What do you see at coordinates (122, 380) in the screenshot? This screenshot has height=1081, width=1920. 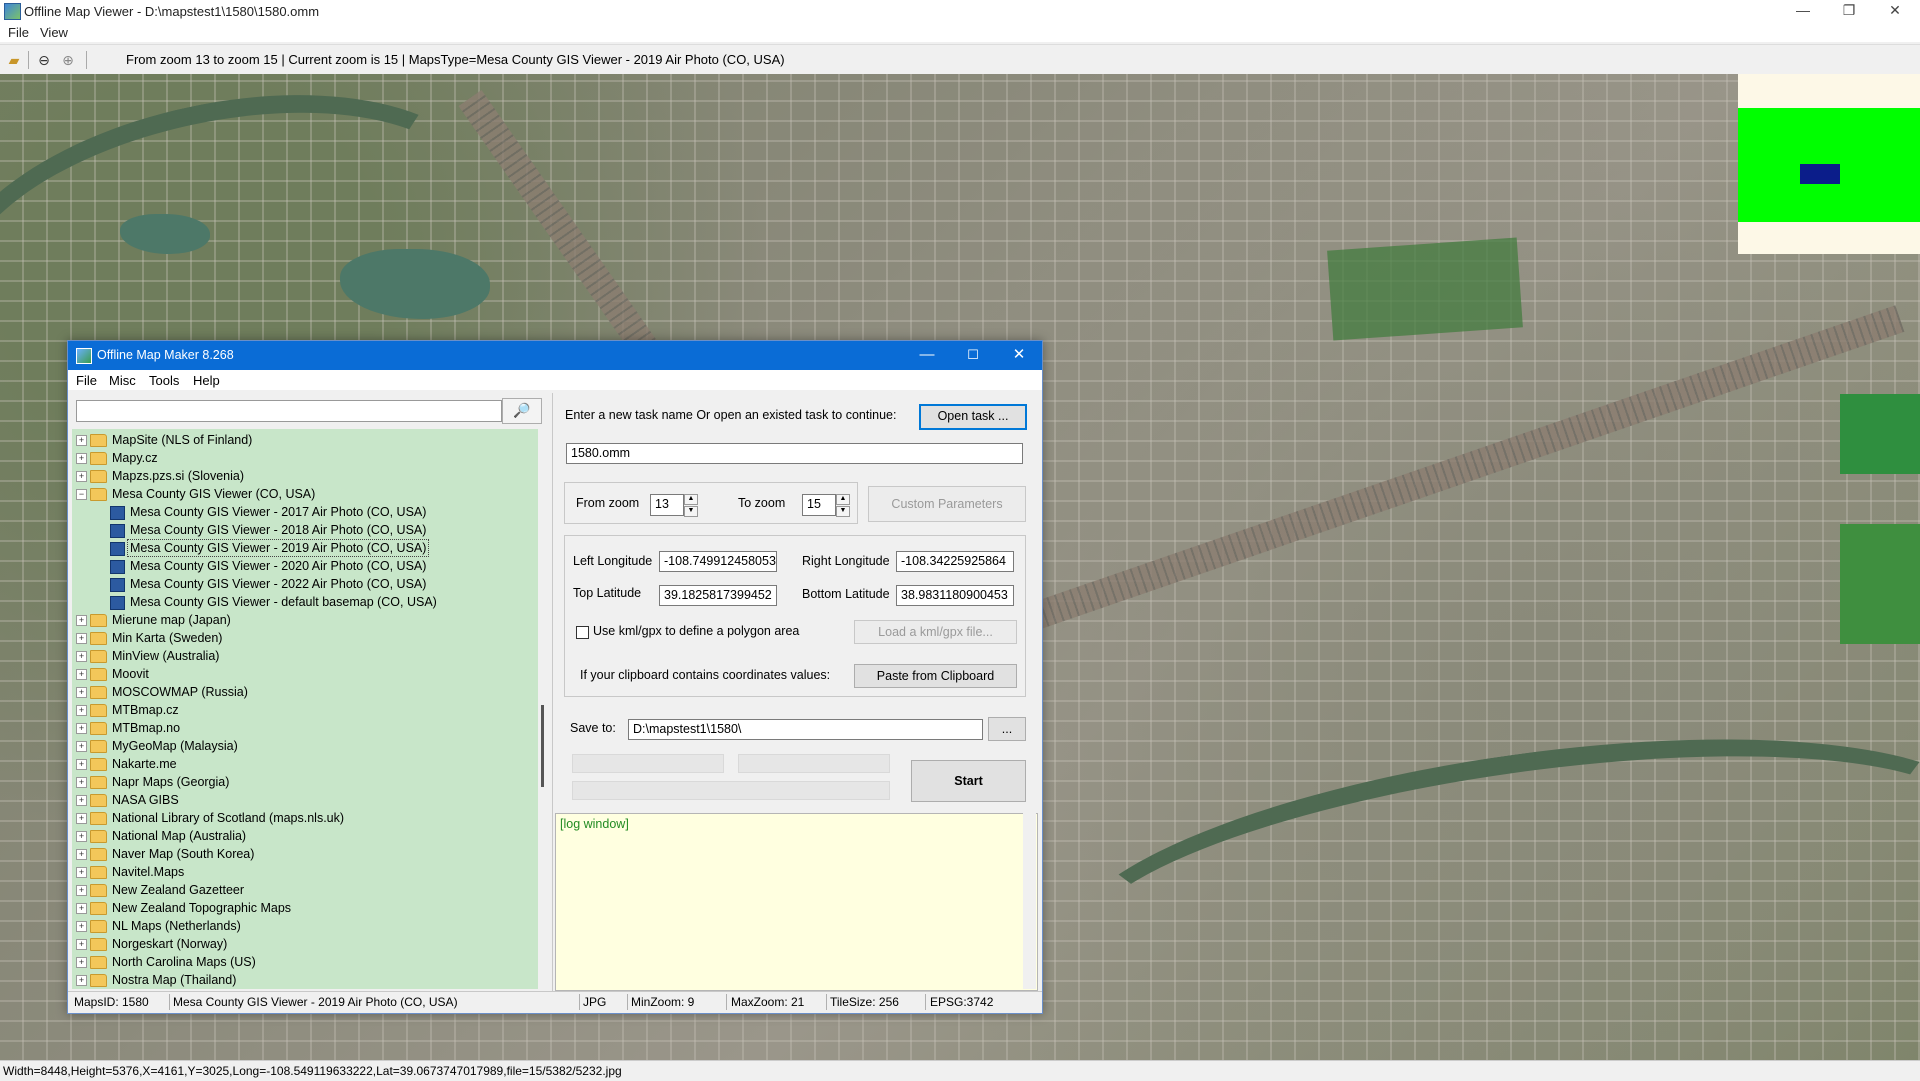 I see `dialog-menu-misc: Misc` at bounding box center [122, 380].